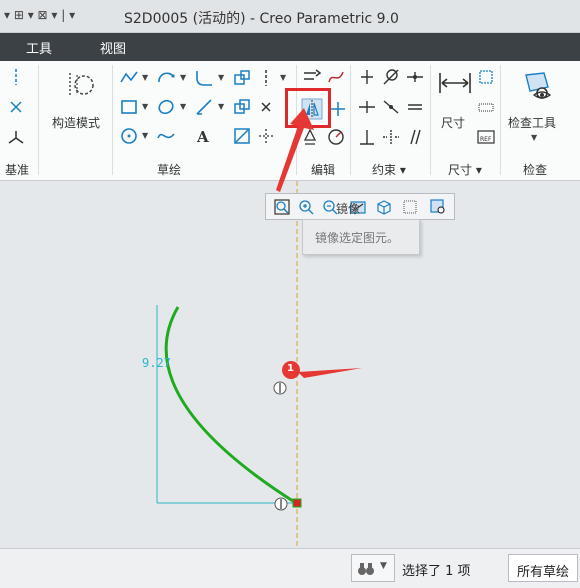  What do you see at coordinates (543, 572) in the screenshot?
I see `filter-value: 所有草绘` at bounding box center [543, 572].